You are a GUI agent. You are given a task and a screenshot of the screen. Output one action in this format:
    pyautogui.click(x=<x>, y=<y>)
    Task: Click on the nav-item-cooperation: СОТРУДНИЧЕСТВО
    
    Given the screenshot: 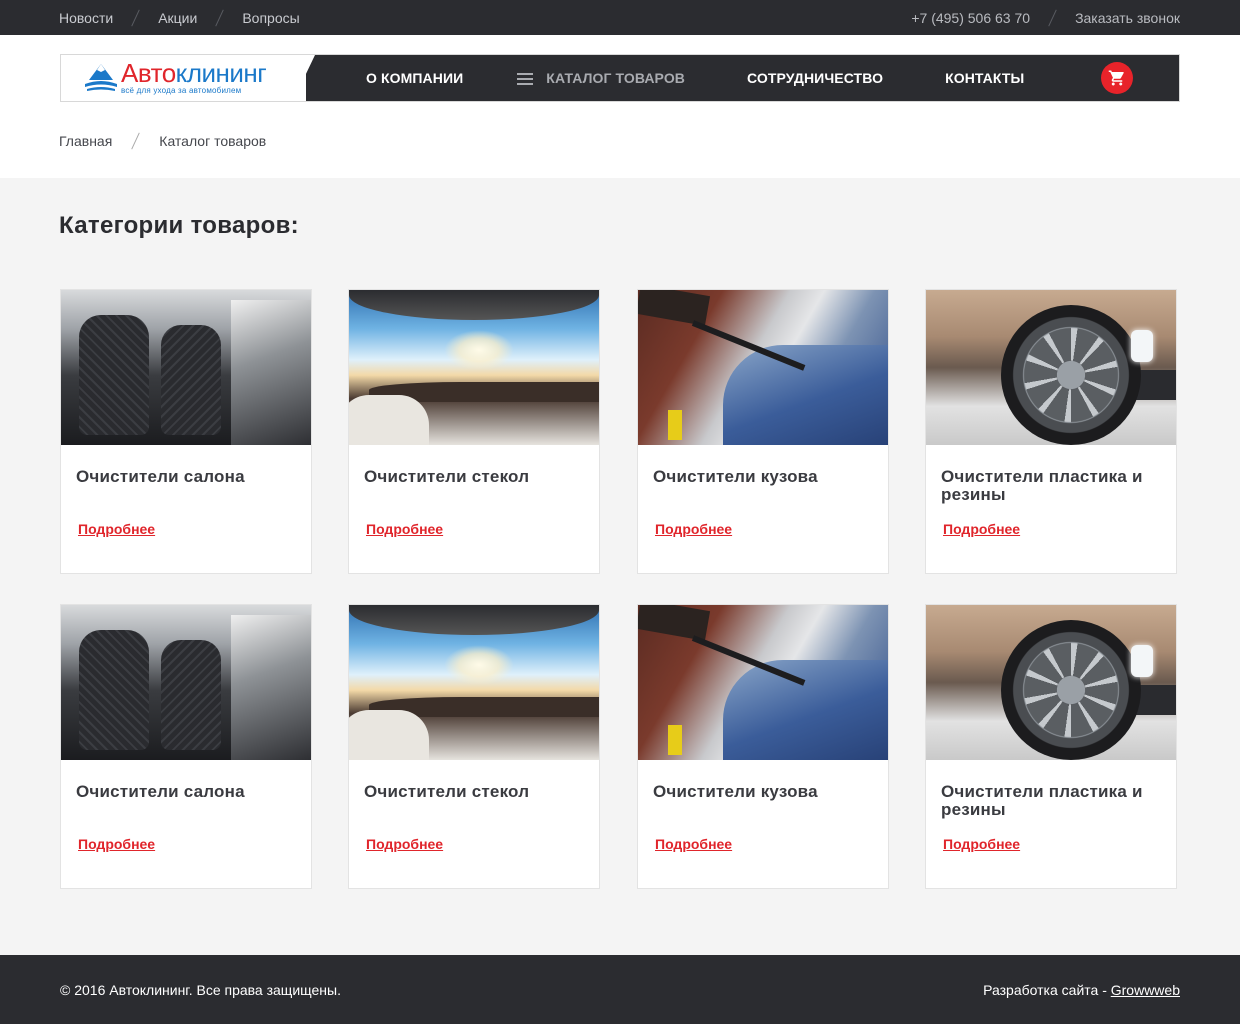 What is the action you would take?
    pyautogui.click(x=815, y=78)
    